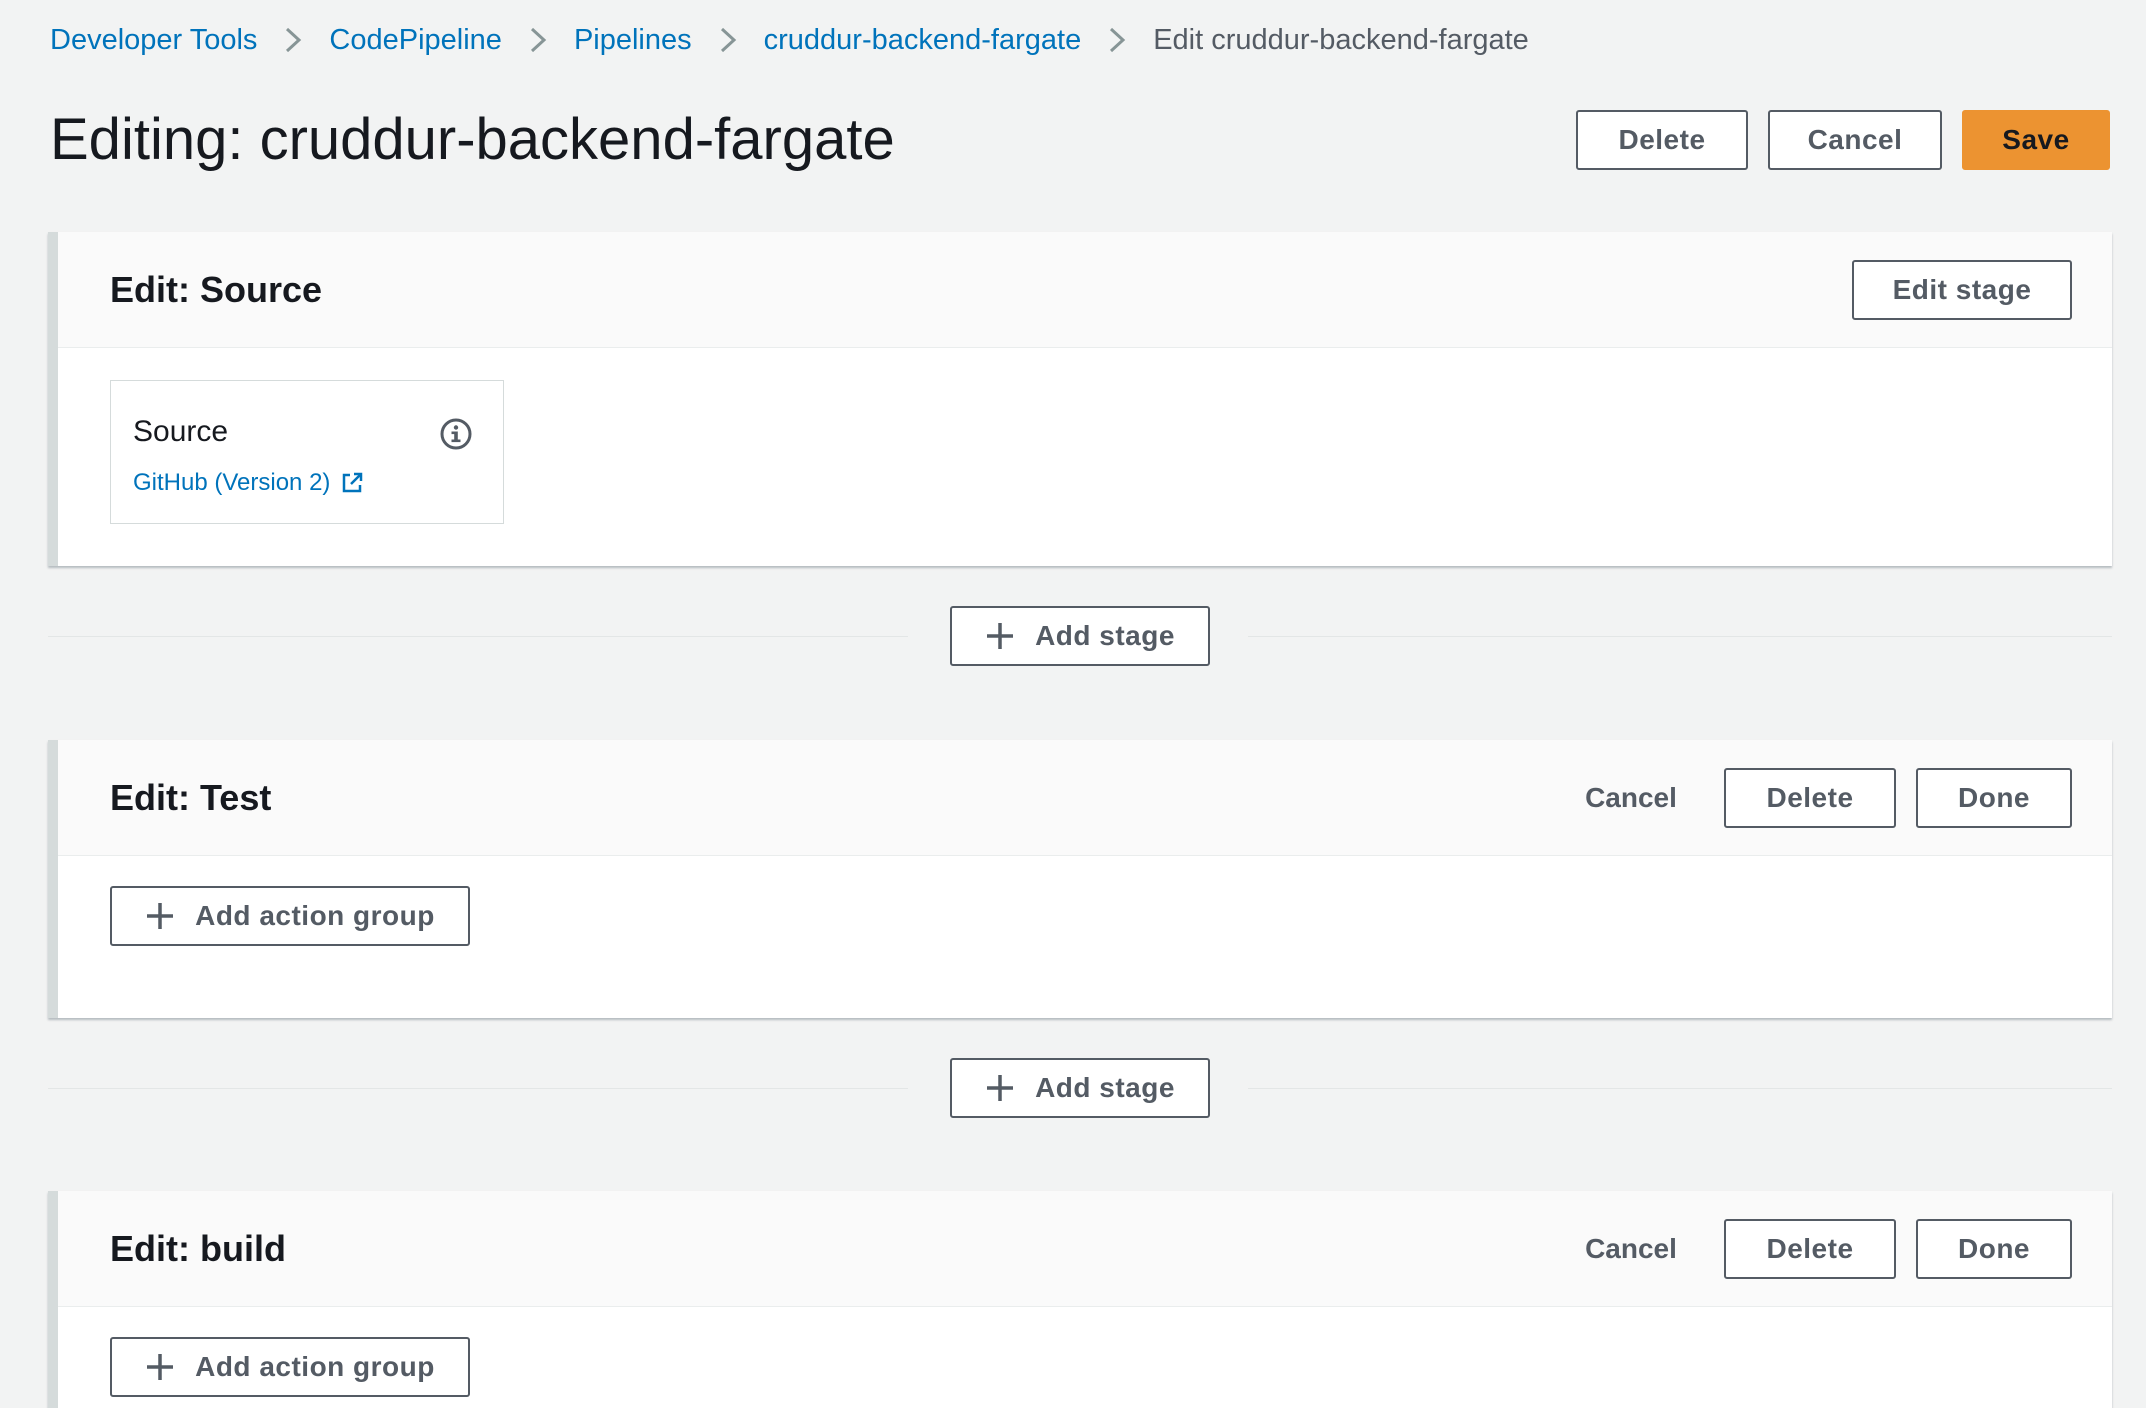 This screenshot has height=1408, width=2146. I want to click on stage-header: Edit: Test Cancel Delete Done, so click(1085, 798).